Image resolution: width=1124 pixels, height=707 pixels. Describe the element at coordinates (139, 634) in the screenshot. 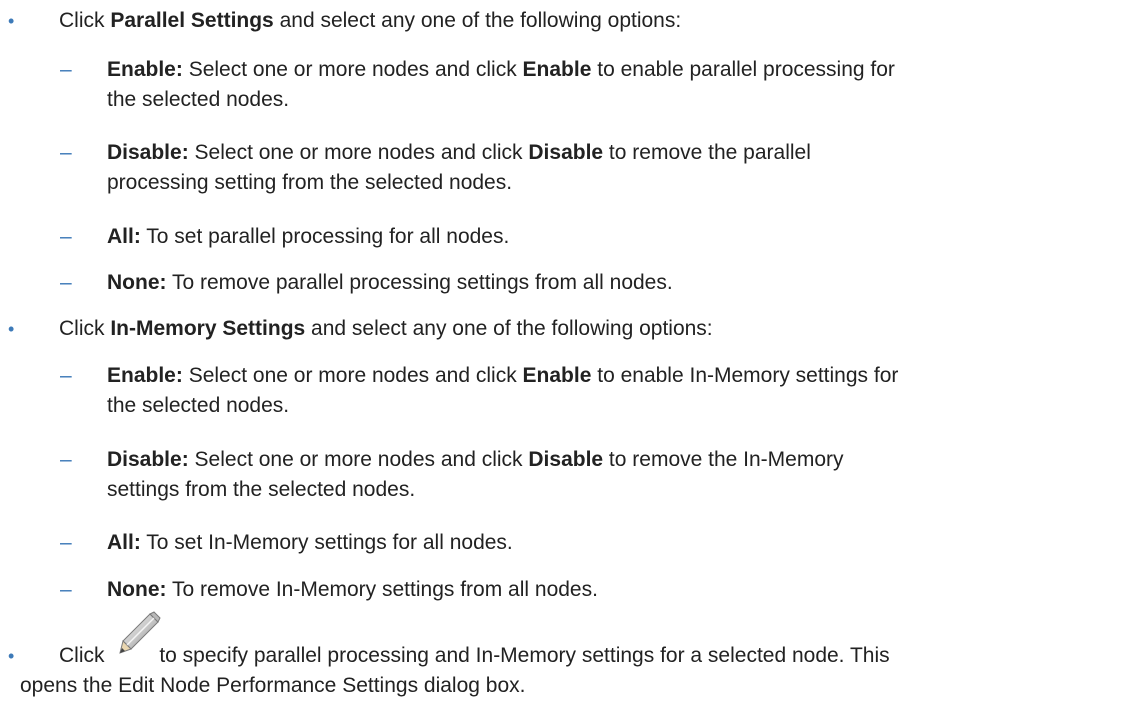

I see `pencil-icon` at that location.